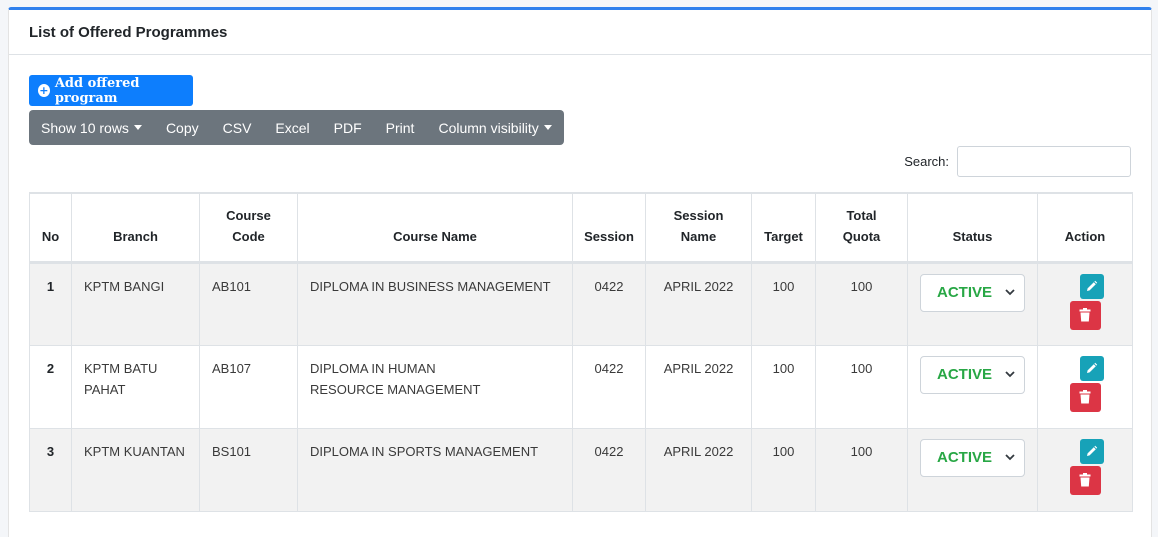 The width and height of the screenshot is (1158, 537). Describe the element at coordinates (50, 303) in the screenshot. I see `cell-no: 1` at that location.